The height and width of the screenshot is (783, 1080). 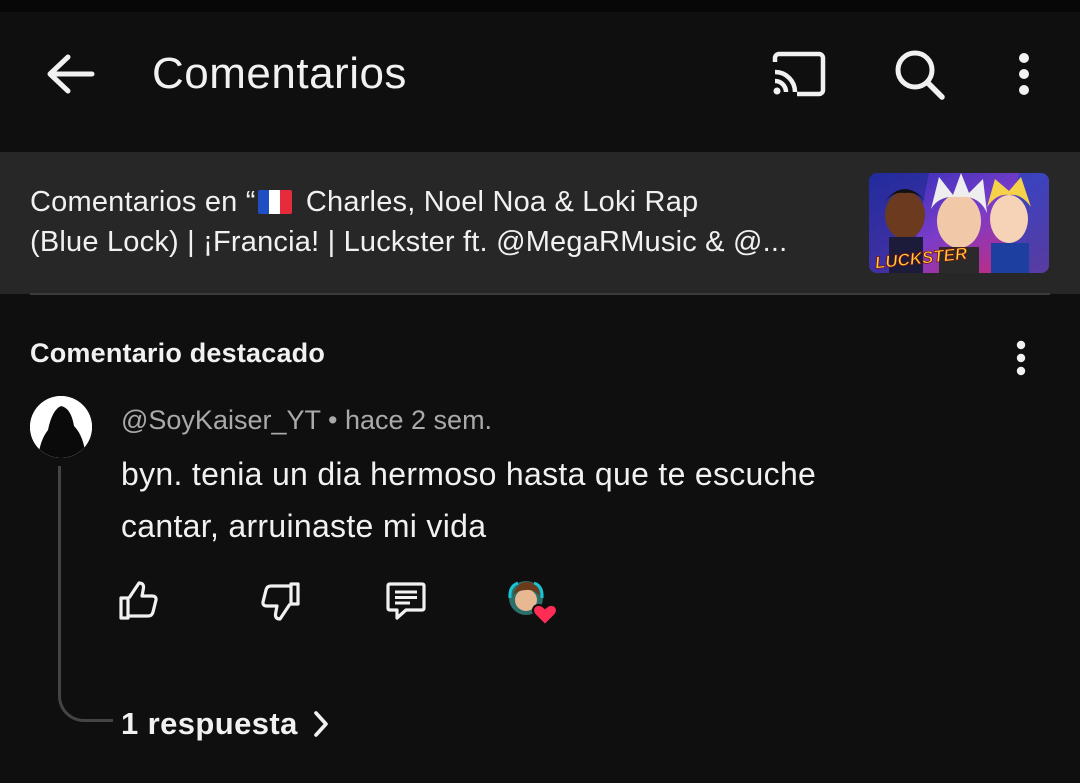 I want to click on dislike-button, so click(x=281, y=601).